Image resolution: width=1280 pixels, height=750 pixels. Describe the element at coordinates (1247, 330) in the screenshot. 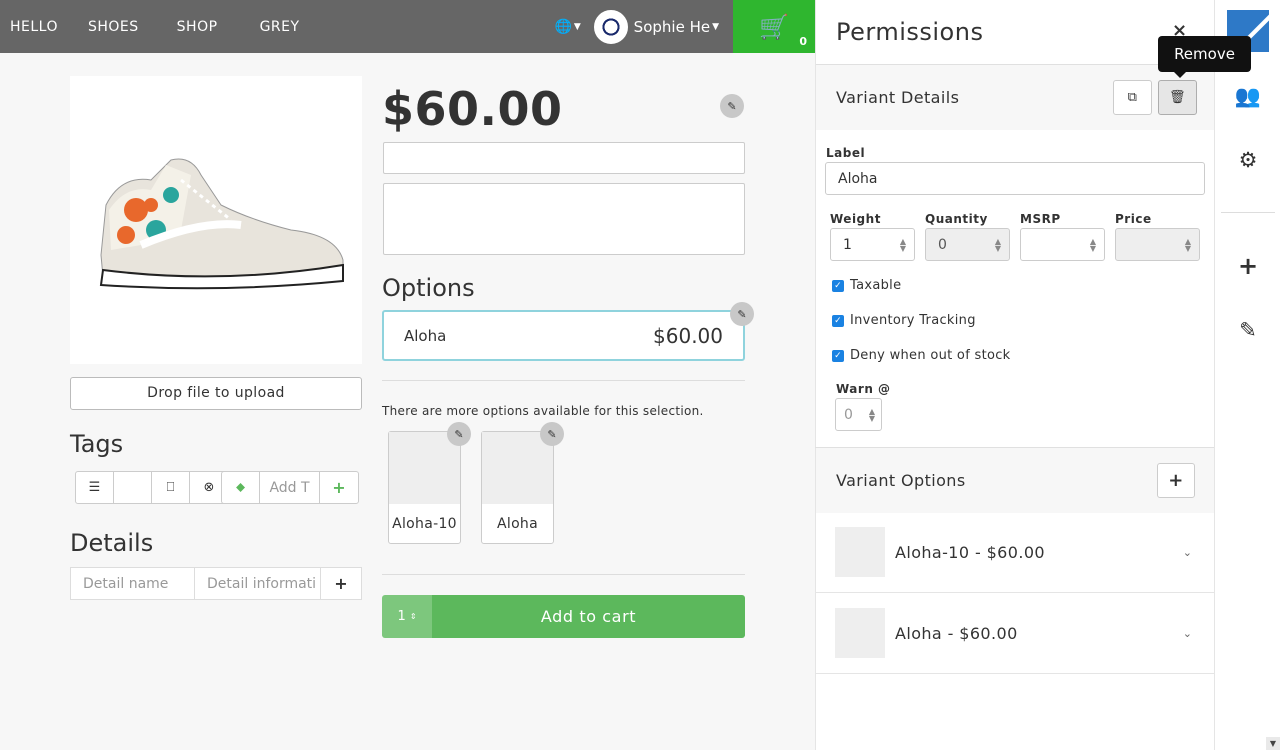

I see `edit-icon: ✎` at that location.